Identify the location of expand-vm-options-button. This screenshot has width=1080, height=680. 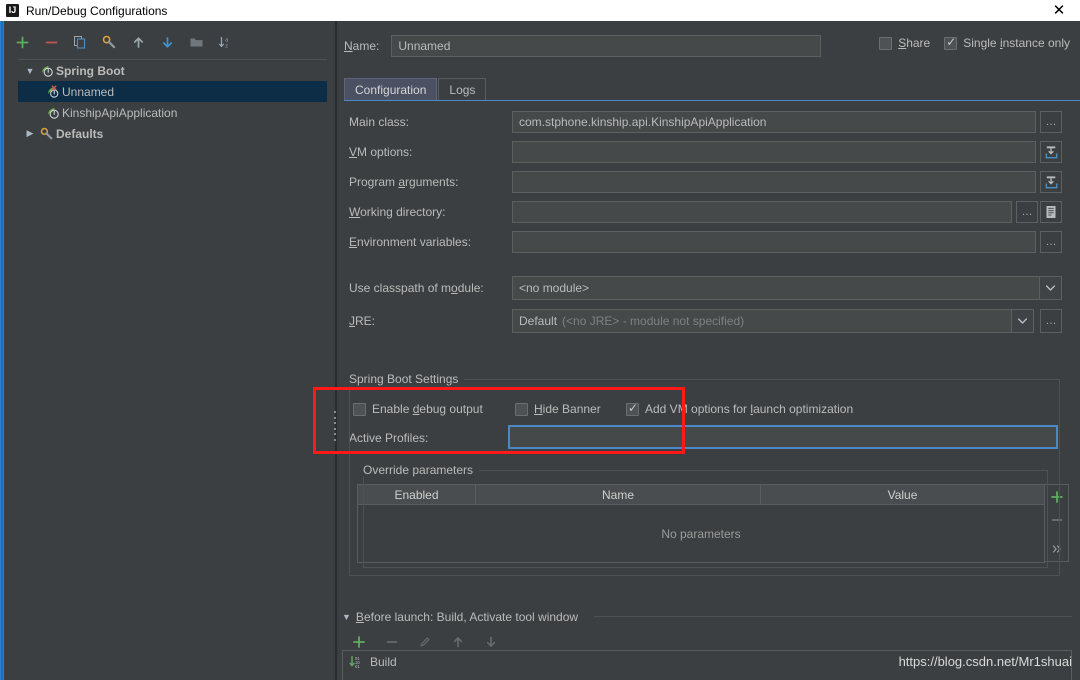
(1051, 152).